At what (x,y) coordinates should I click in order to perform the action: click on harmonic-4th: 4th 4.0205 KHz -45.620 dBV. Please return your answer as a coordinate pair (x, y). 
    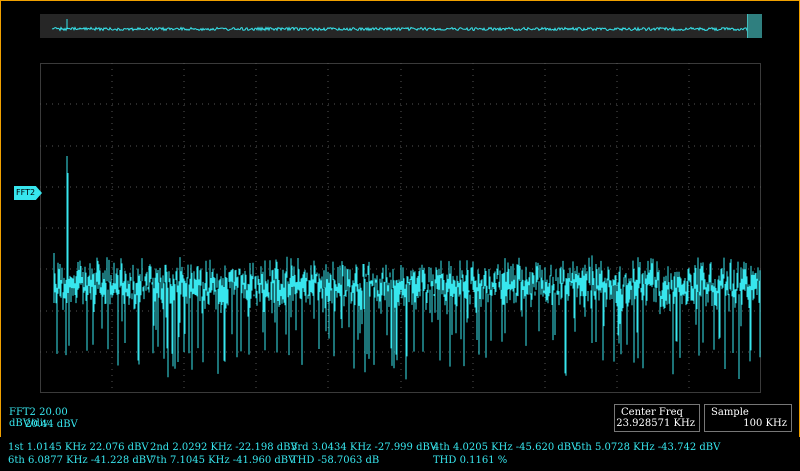
    Looking at the image, I should click on (506, 447).